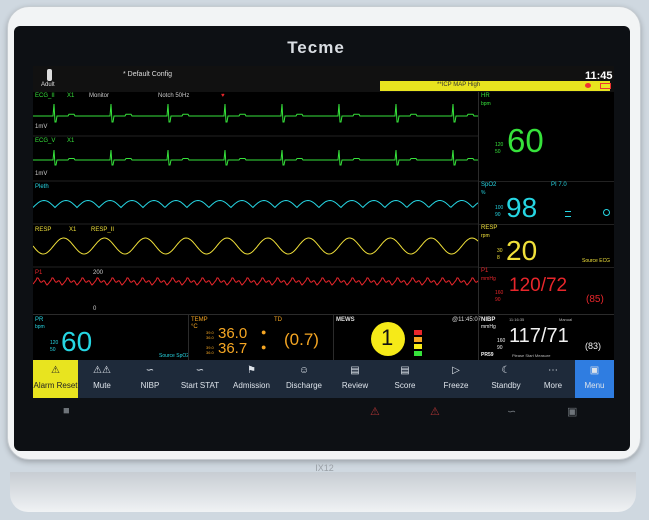 The width and height of the screenshot is (649, 520). I want to click on pr-label: PR, so click(39, 320).